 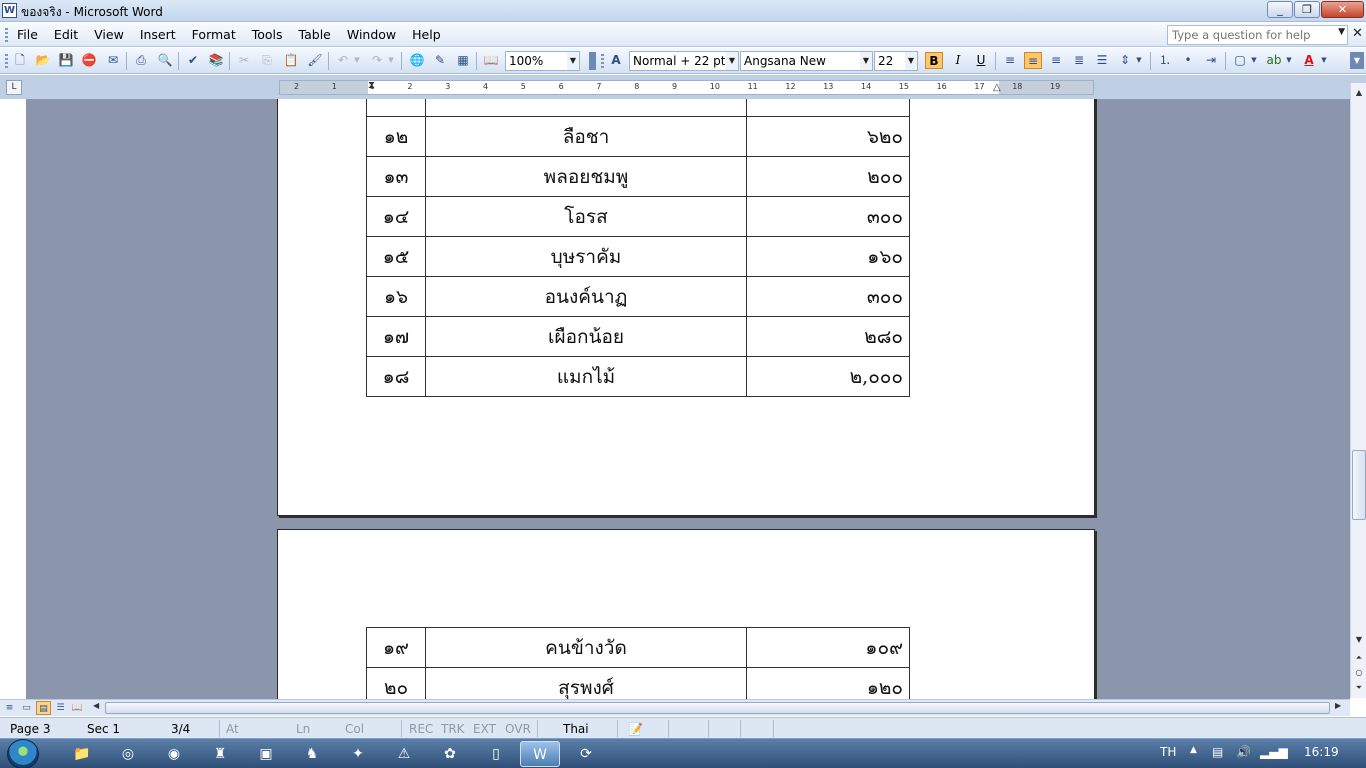 What do you see at coordinates (244, 60) in the screenshot?
I see `cut-icon: ✂` at bounding box center [244, 60].